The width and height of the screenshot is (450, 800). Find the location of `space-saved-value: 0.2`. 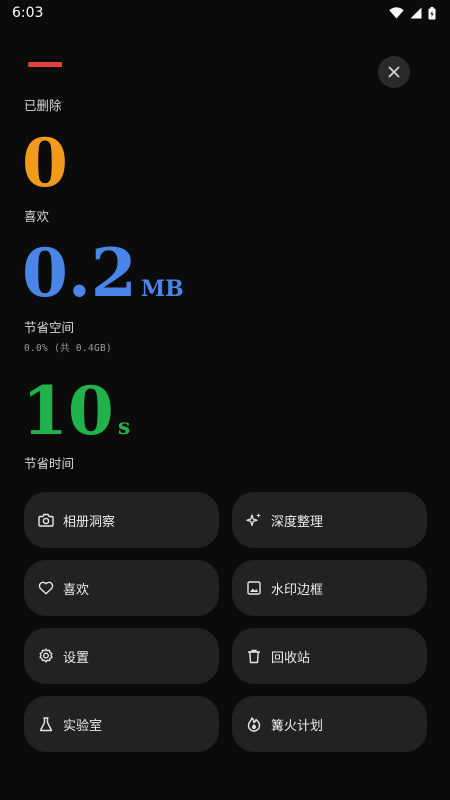

space-saved-value: 0.2 is located at coordinates (79, 273).